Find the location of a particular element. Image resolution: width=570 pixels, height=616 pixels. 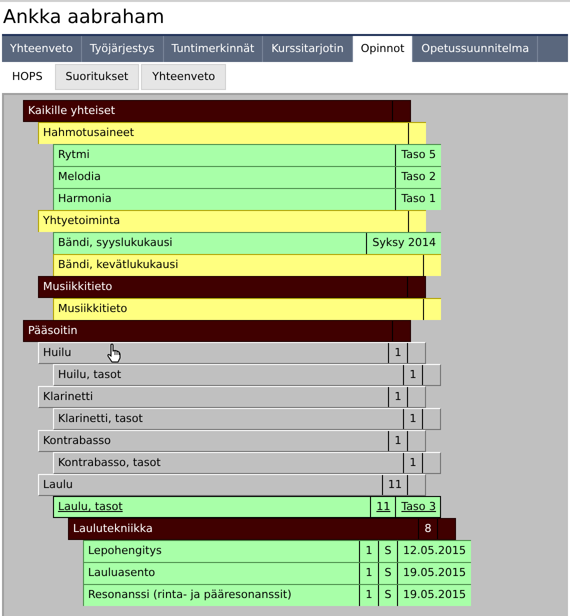

nav-tab: Opetussuunnitelma is located at coordinates (475, 49).